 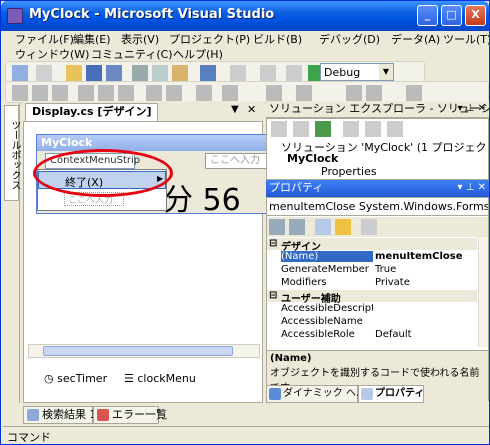 I want to click on menu-tools: ツール(T), so click(x=466, y=39).